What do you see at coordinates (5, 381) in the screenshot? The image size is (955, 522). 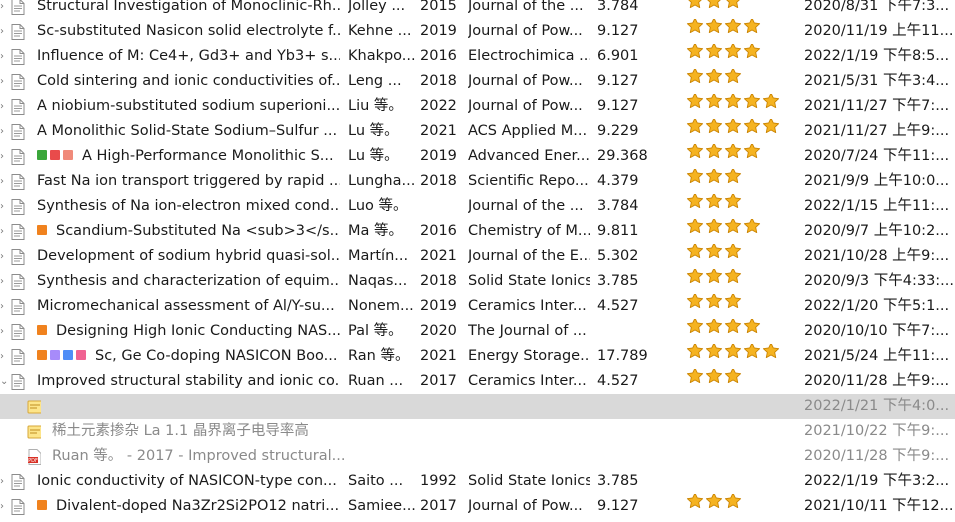 I see `expand-twisty-open-icon: ⌄` at bounding box center [5, 381].